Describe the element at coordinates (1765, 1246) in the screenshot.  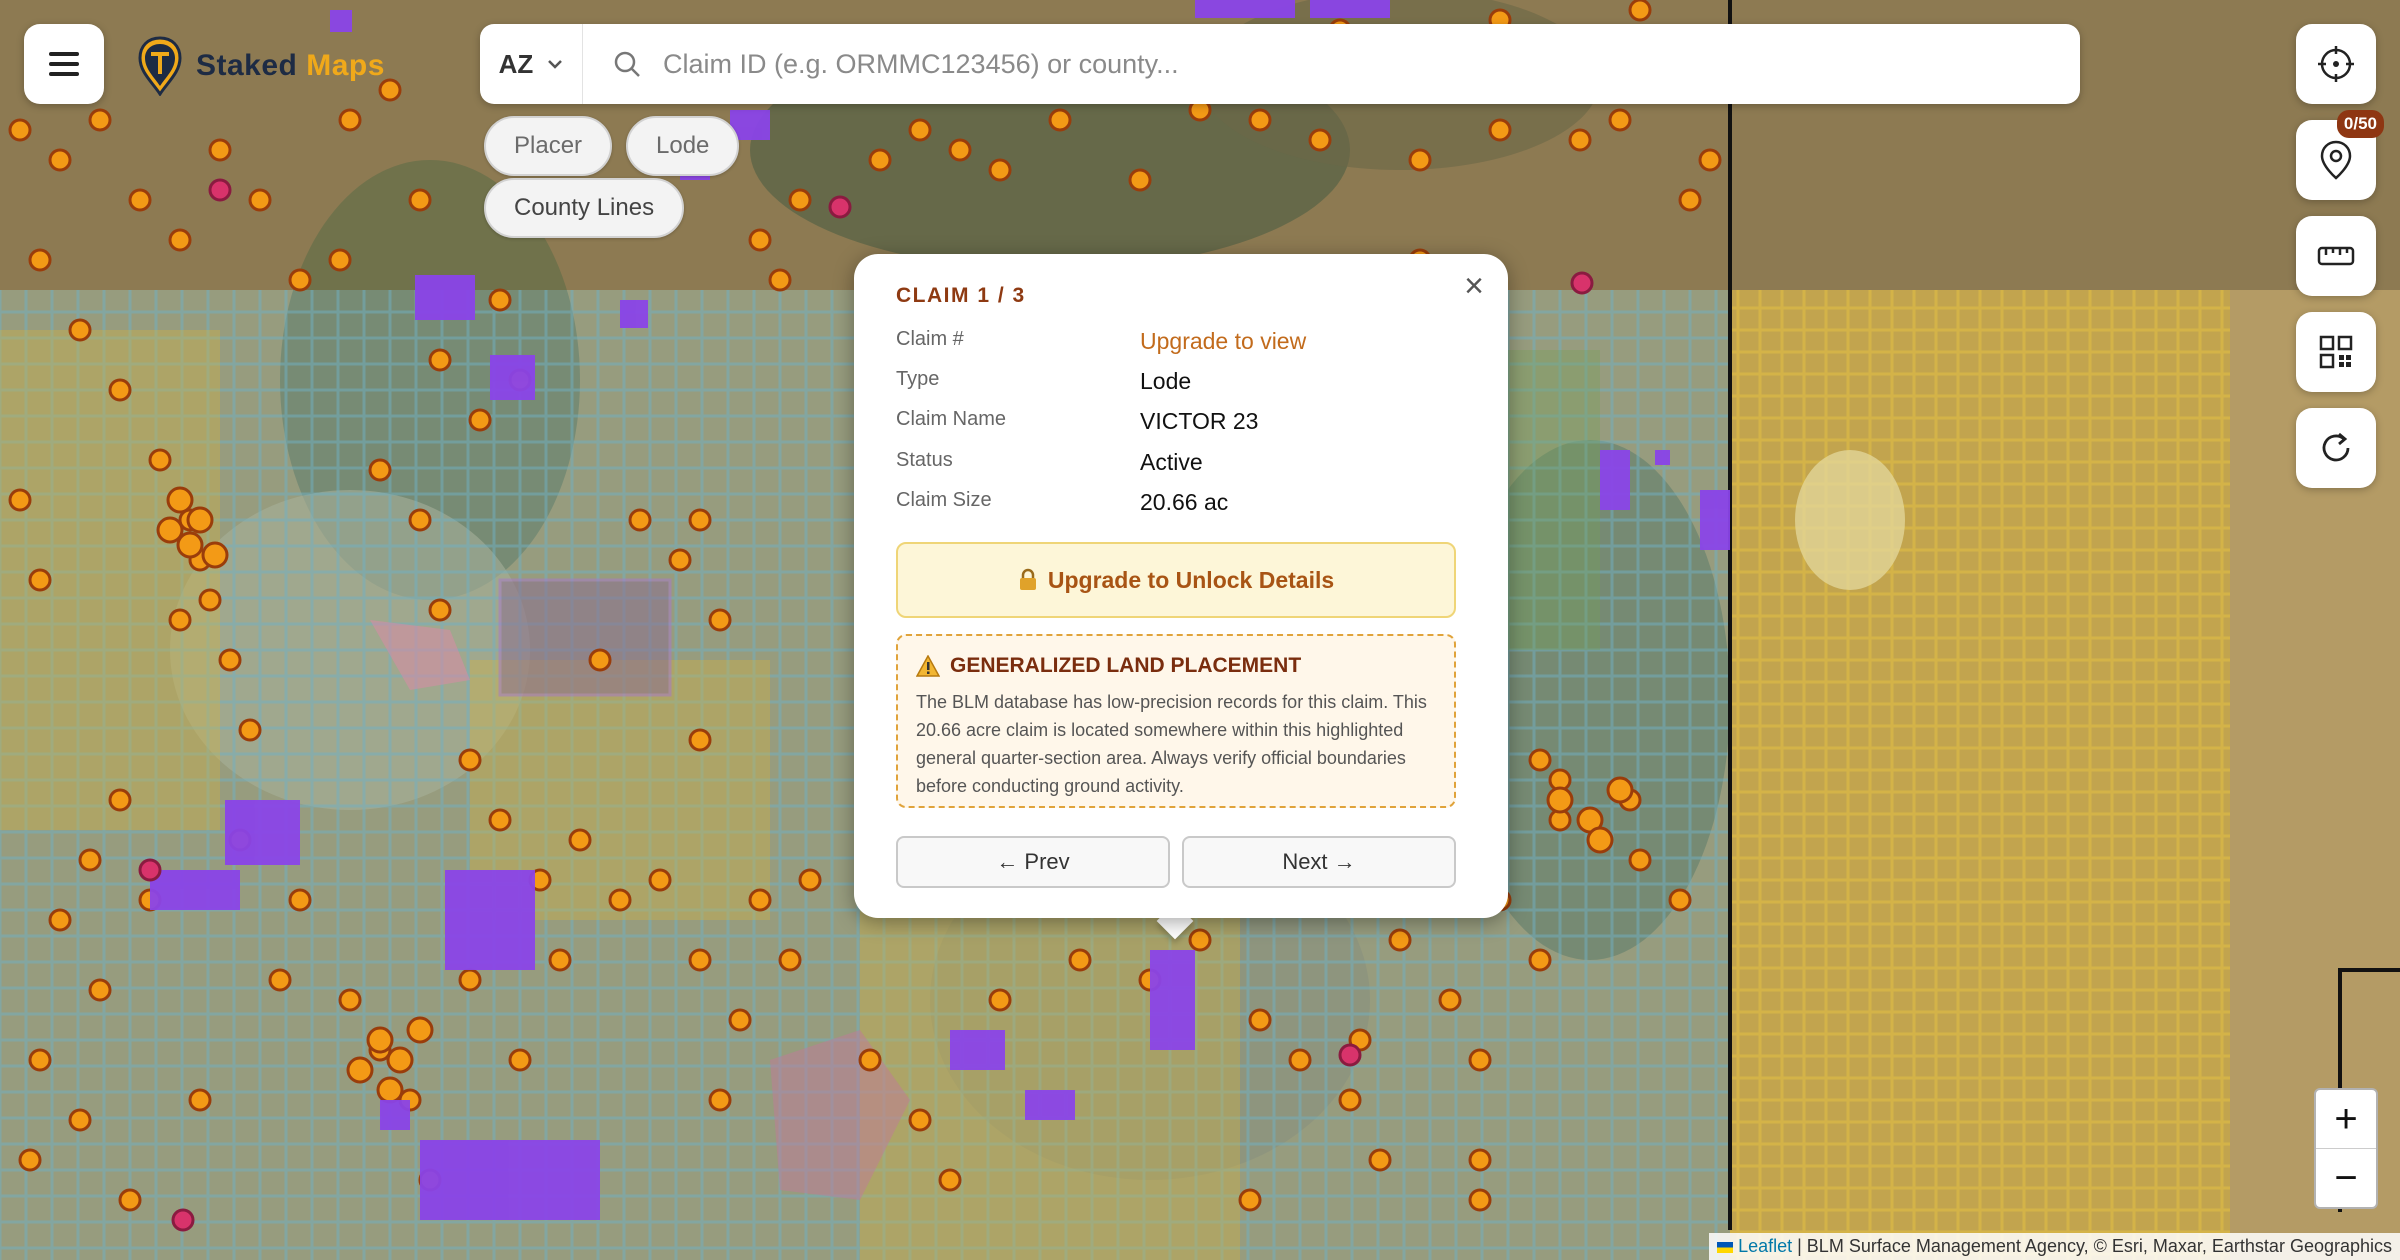
I see `leaflet-link: Leaflet` at that location.